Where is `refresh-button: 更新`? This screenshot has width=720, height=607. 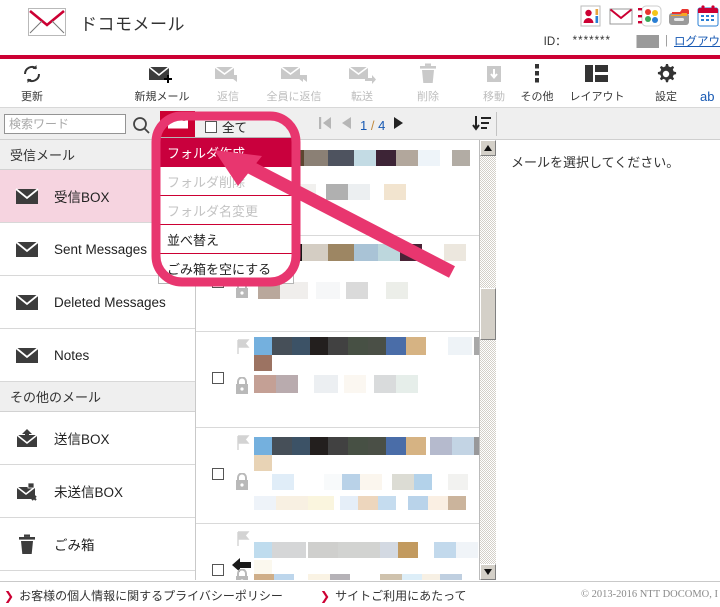
refresh-button: 更新 is located at coordinates (32, 82).